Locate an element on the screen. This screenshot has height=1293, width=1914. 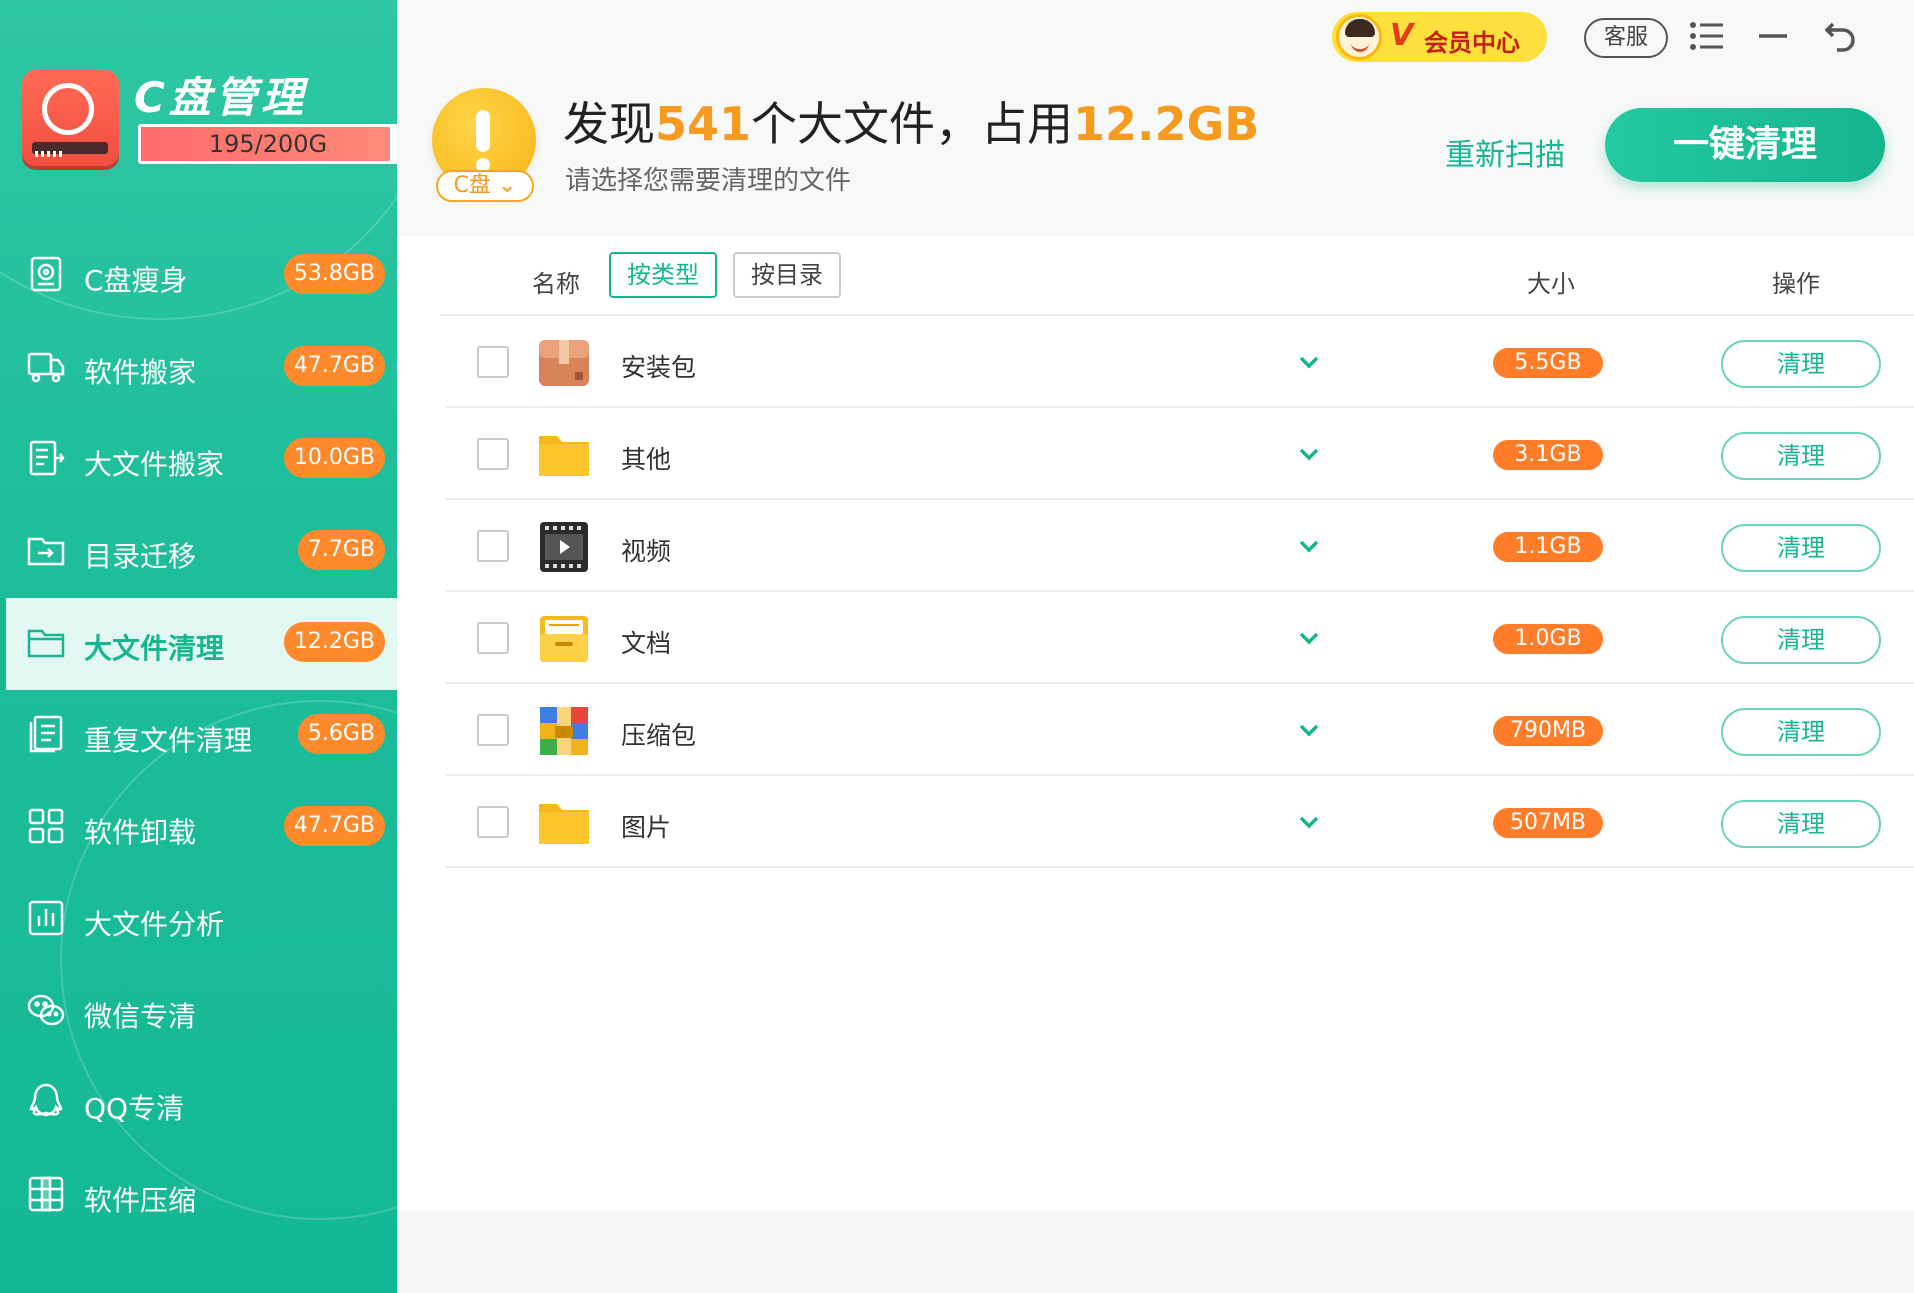
summary-prefix: 发现 is located at coordinates (609, 124).